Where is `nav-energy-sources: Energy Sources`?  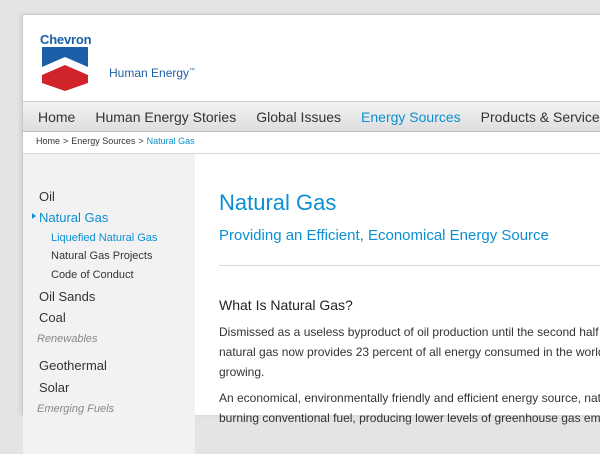 nav-energy-sources: Energy Sources is located at coordinates (403, 117).